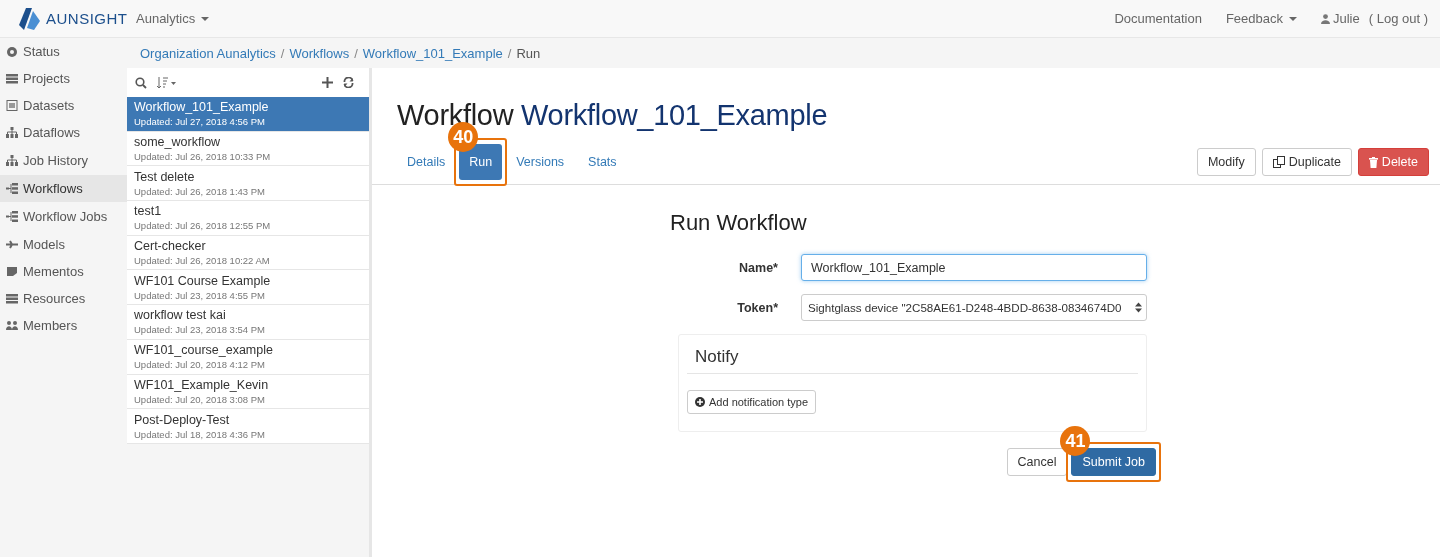 This screenshot has width=1440, height=557. I want to click on cancel-button: Cancel, so click(1037, 462).